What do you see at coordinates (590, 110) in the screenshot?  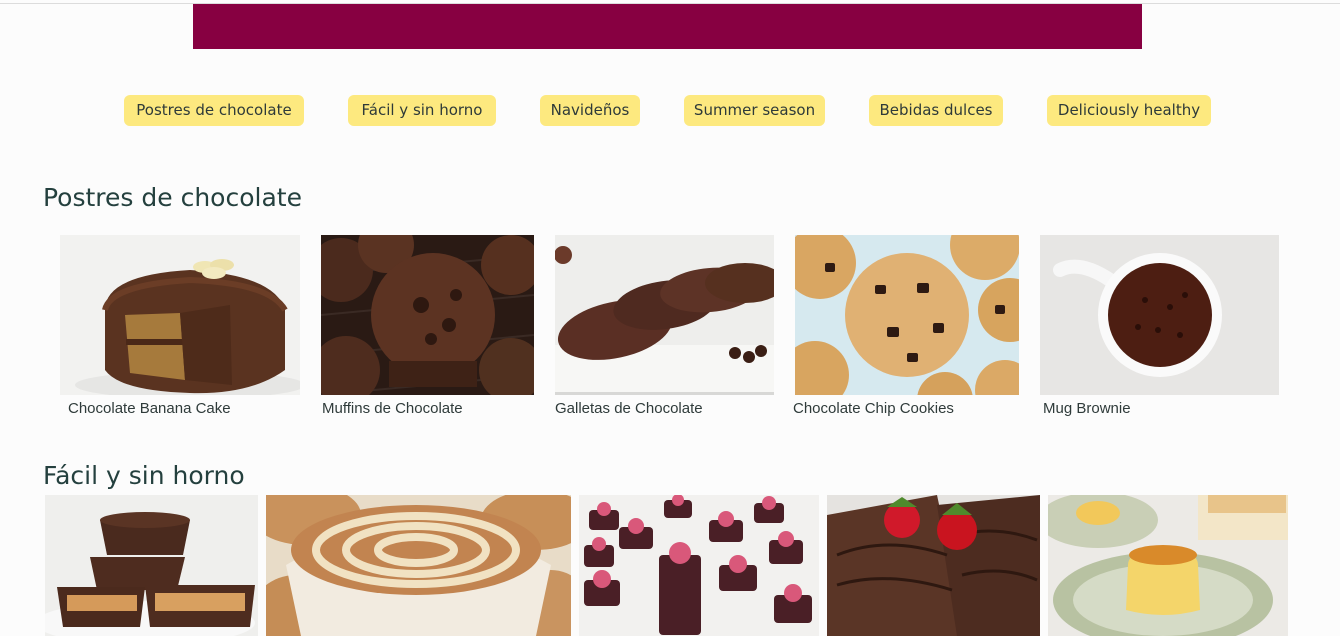 I see `nav-pill-navidenos: Navideños` at bounding box center [590, 110].